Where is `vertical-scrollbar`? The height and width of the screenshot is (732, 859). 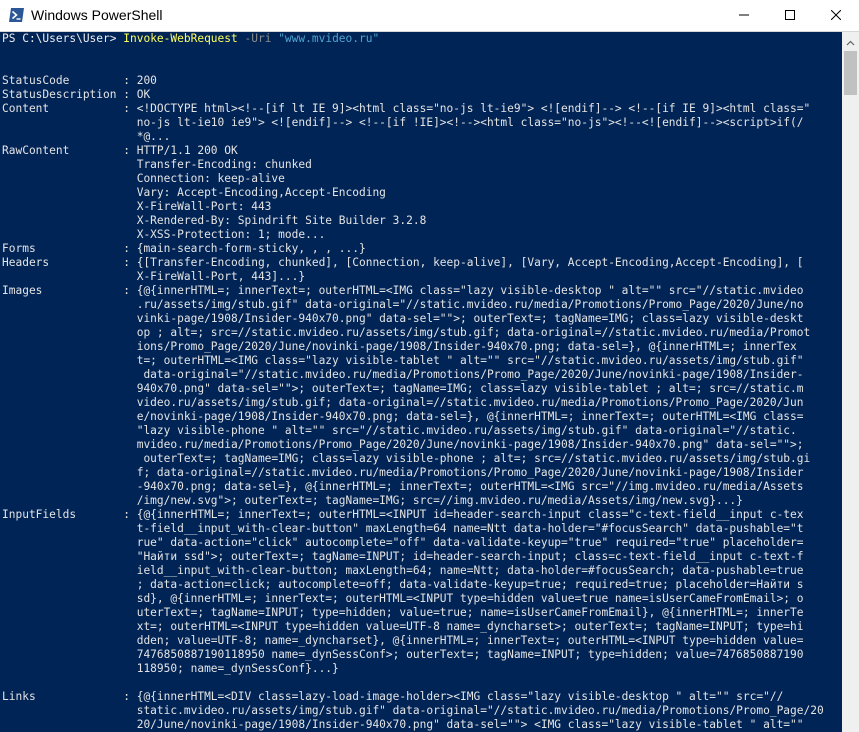 vertical-scrollbar is located at coordinates (850, 382).